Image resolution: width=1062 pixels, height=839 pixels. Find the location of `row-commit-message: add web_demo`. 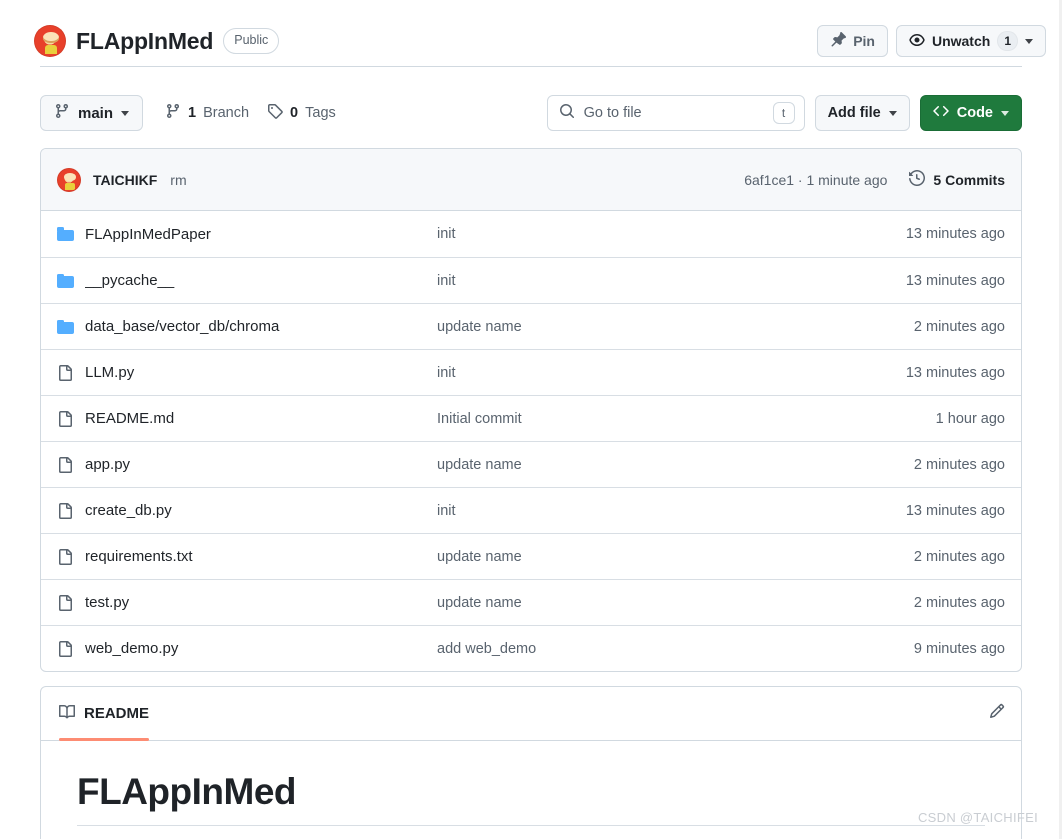

row-commit-message: add web_demo is located at coordinates (675, 649).